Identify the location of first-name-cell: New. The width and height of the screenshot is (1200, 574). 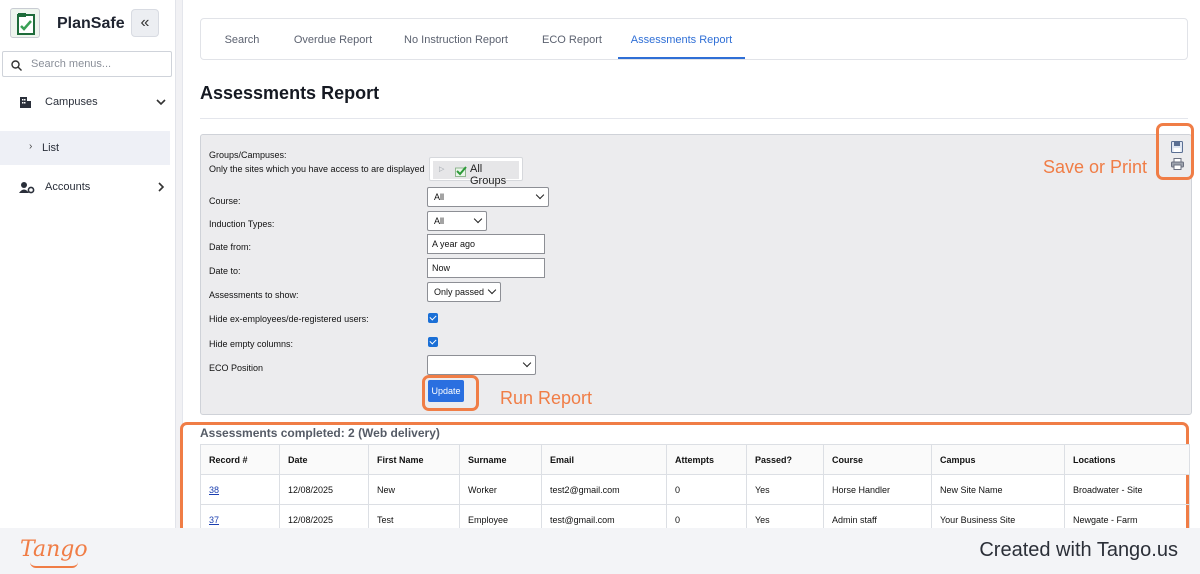
(414, 489).